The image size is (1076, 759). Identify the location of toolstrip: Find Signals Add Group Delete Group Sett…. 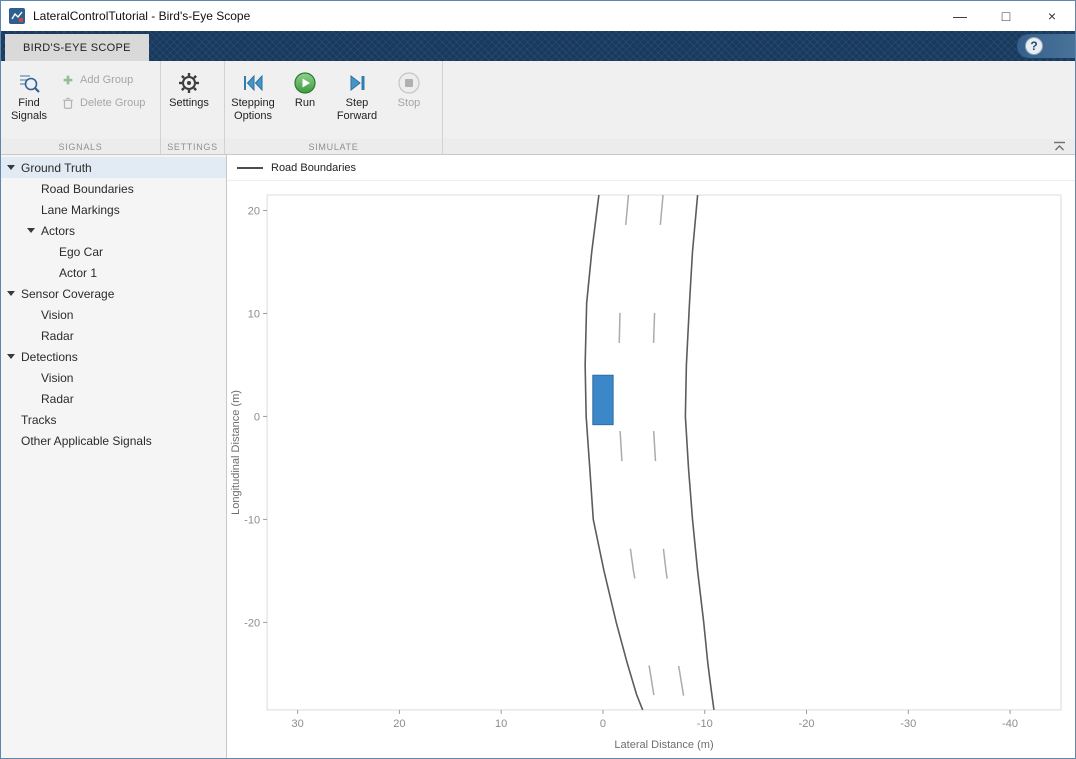
(538, 100).